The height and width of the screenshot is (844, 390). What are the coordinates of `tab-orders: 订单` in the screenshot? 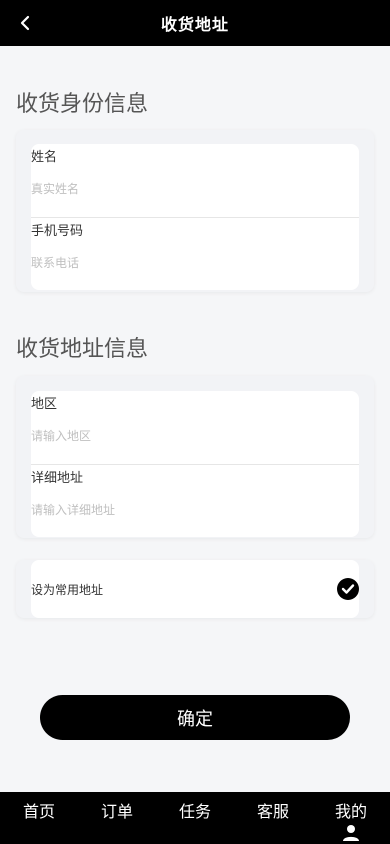 It's located at (117, 818).